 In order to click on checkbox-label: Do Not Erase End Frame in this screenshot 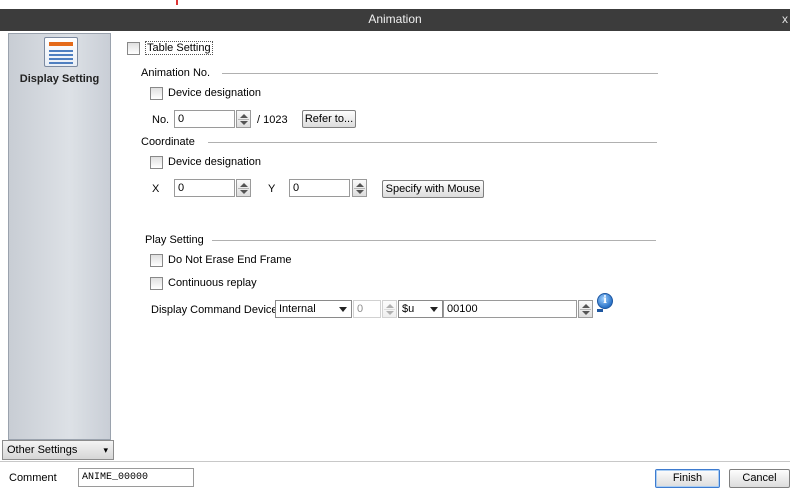, I will do `click(230, 260)`.